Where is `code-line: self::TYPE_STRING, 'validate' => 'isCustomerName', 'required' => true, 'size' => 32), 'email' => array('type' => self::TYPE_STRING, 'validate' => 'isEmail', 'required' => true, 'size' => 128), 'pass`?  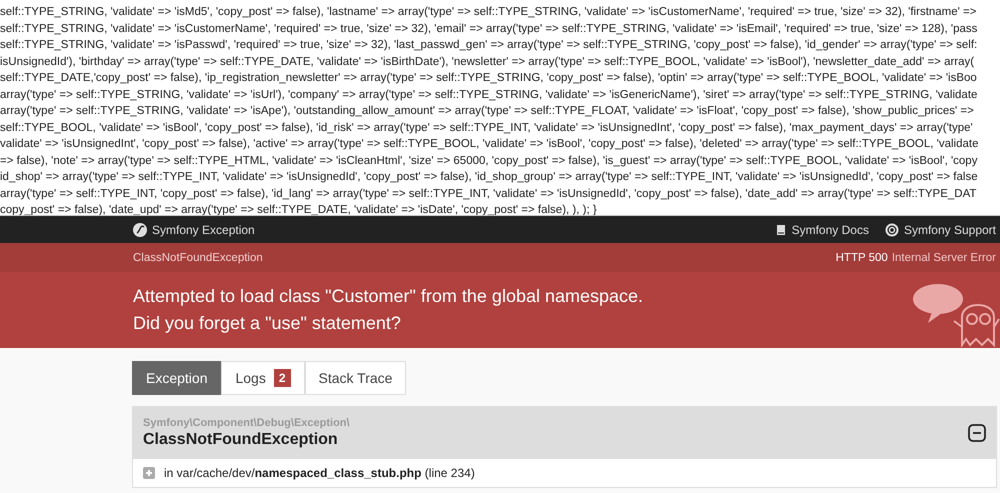
code-line: self::TYPE_STRING, 'validate' => 'isCustomerName', 'required' => true, 'size' => 32), 'email' => array('type' => self::TYPE_STRING, 'validate' => 'isEmail', 'required' => true, 'size' => 128), 'pass is located at coordinates (489, 29).